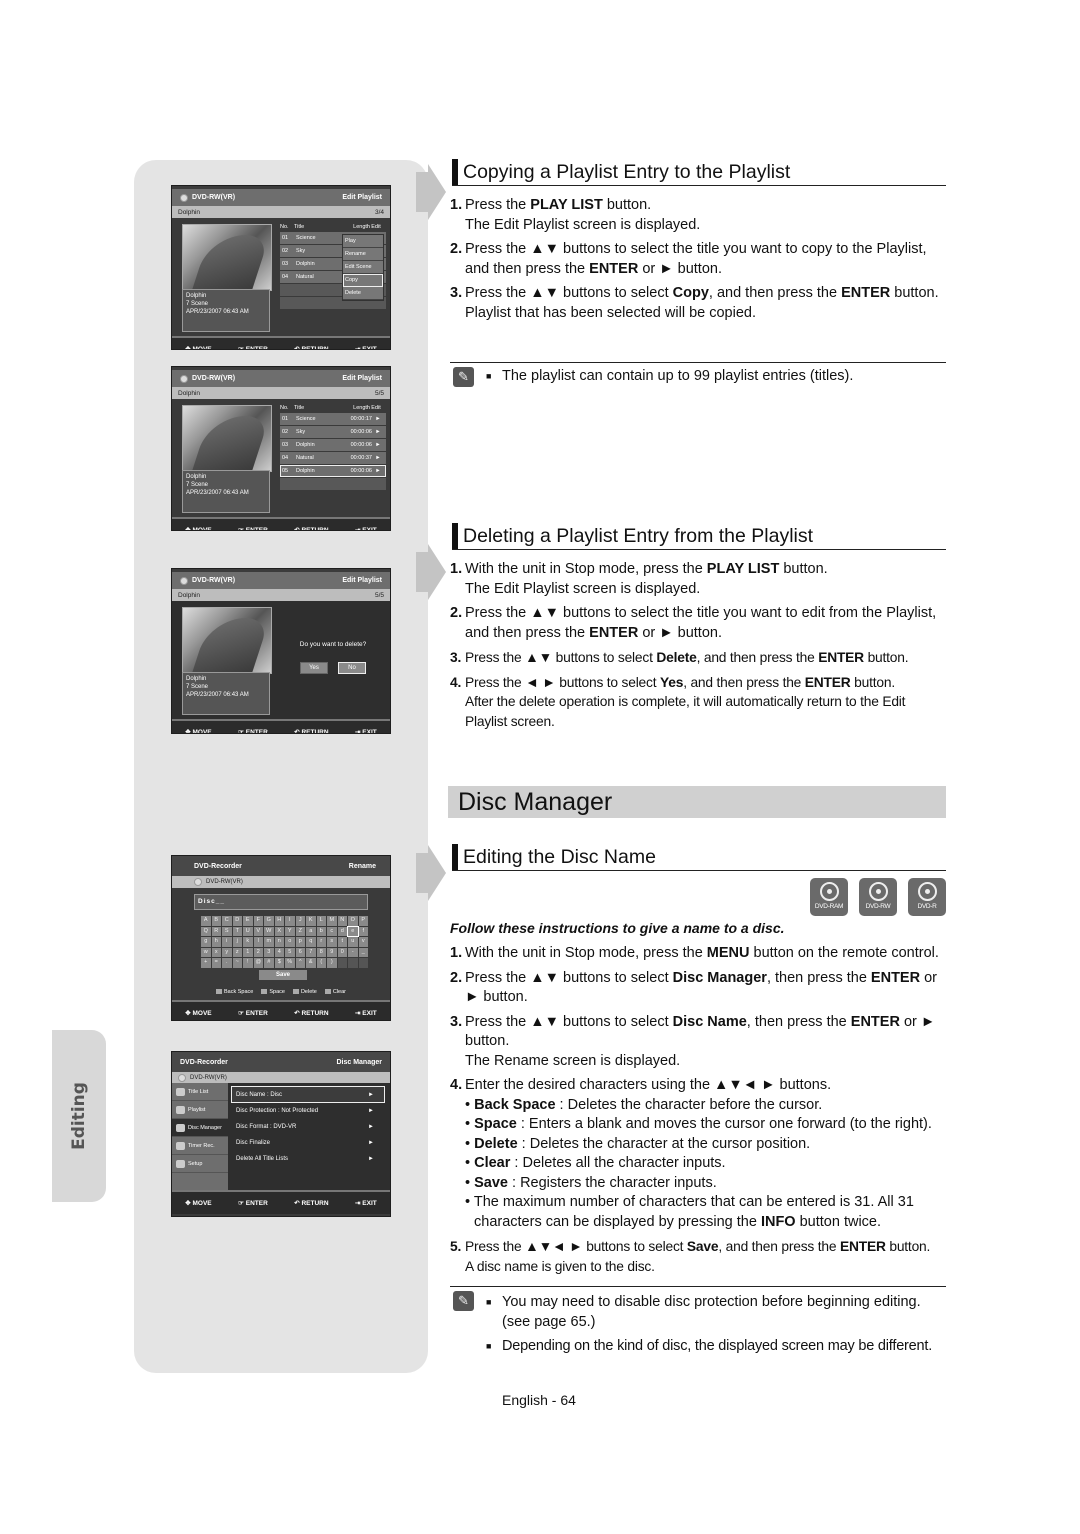 This screenshot has width=1080, height=1534. I want to click on key: S, so click(227, 931).